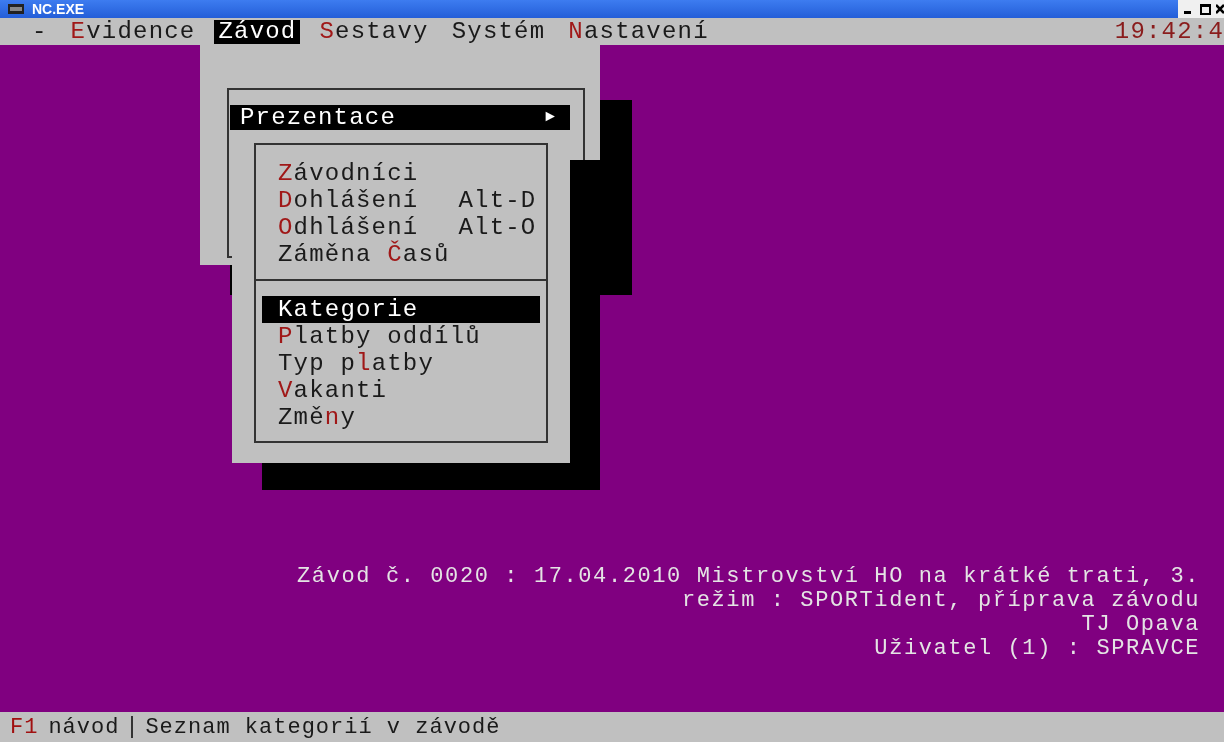  I want to click on menu-item: Sestavy, so click(374, 31).